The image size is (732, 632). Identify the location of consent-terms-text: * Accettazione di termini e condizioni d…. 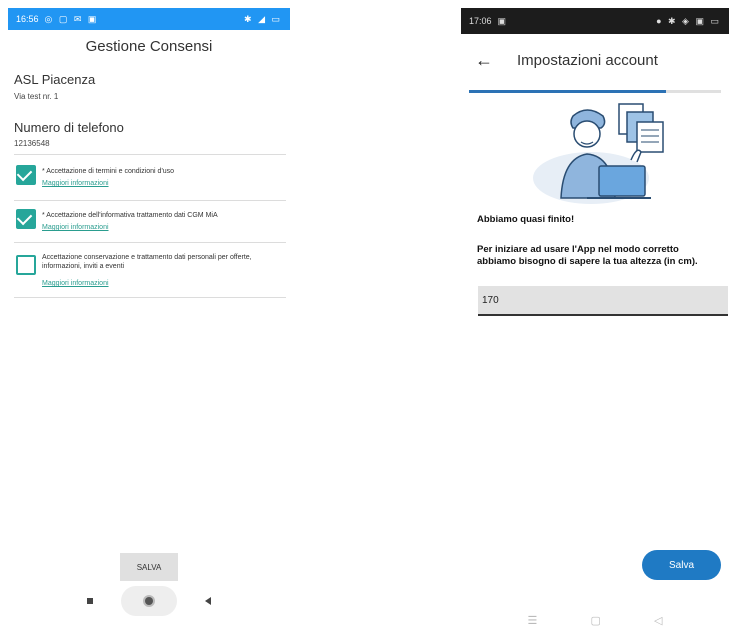
(108, 171).